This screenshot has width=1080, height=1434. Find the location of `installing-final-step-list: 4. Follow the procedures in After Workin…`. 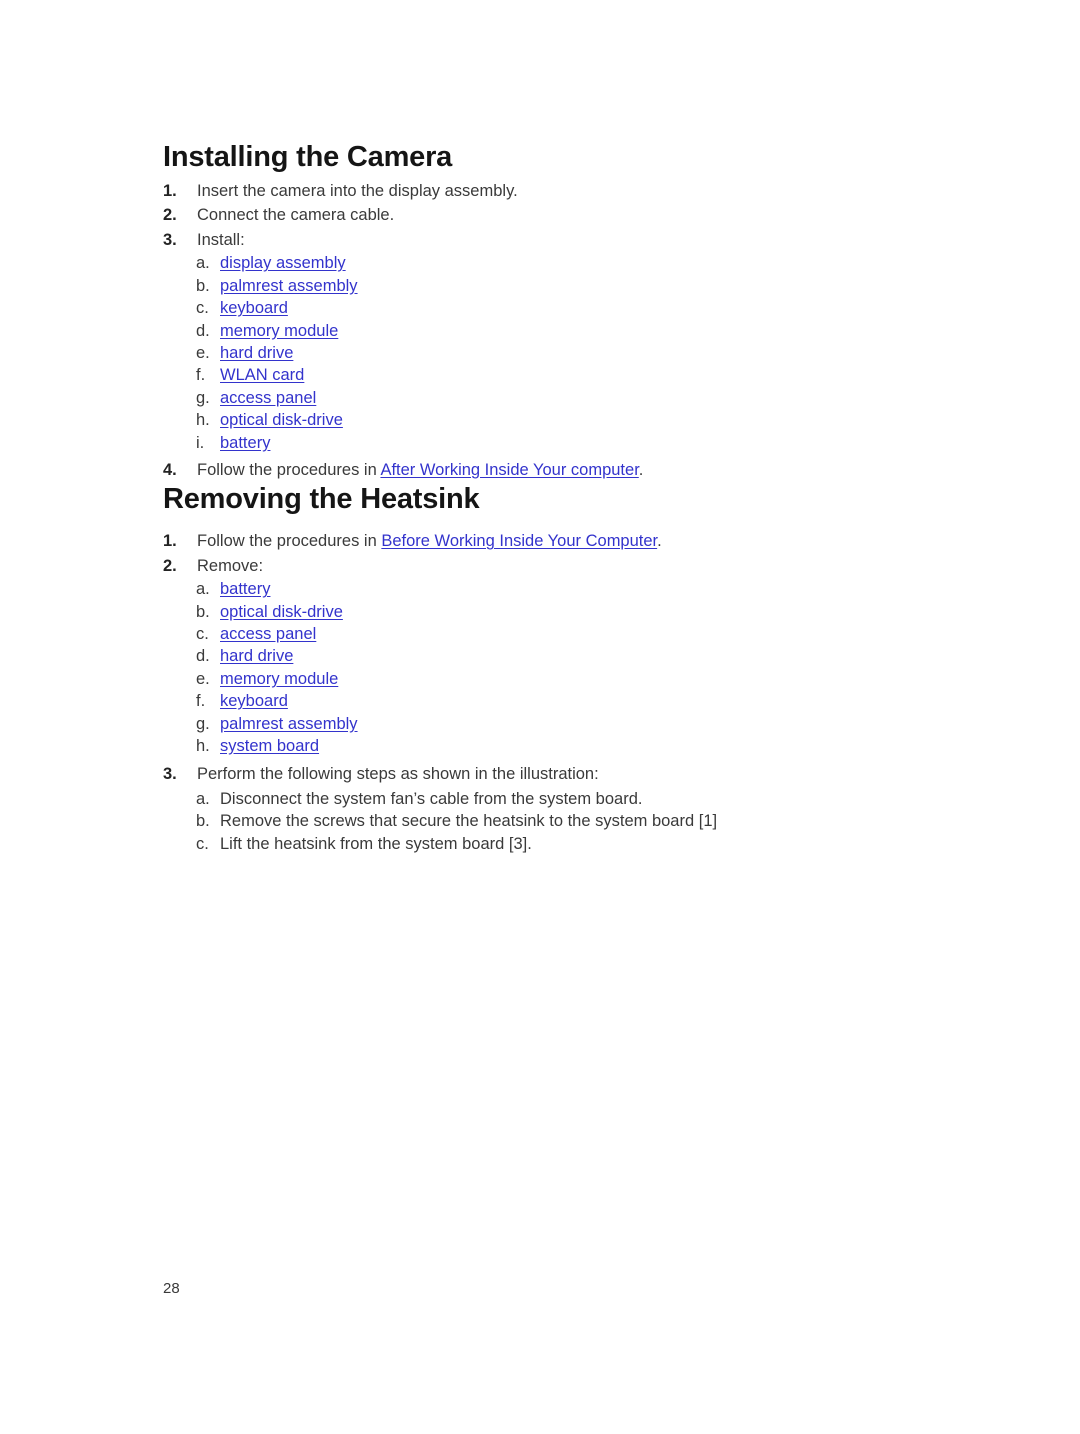

installing-final-step-list: 4. Follow the procedures in After Workin… is located at coordinates (543, 470).